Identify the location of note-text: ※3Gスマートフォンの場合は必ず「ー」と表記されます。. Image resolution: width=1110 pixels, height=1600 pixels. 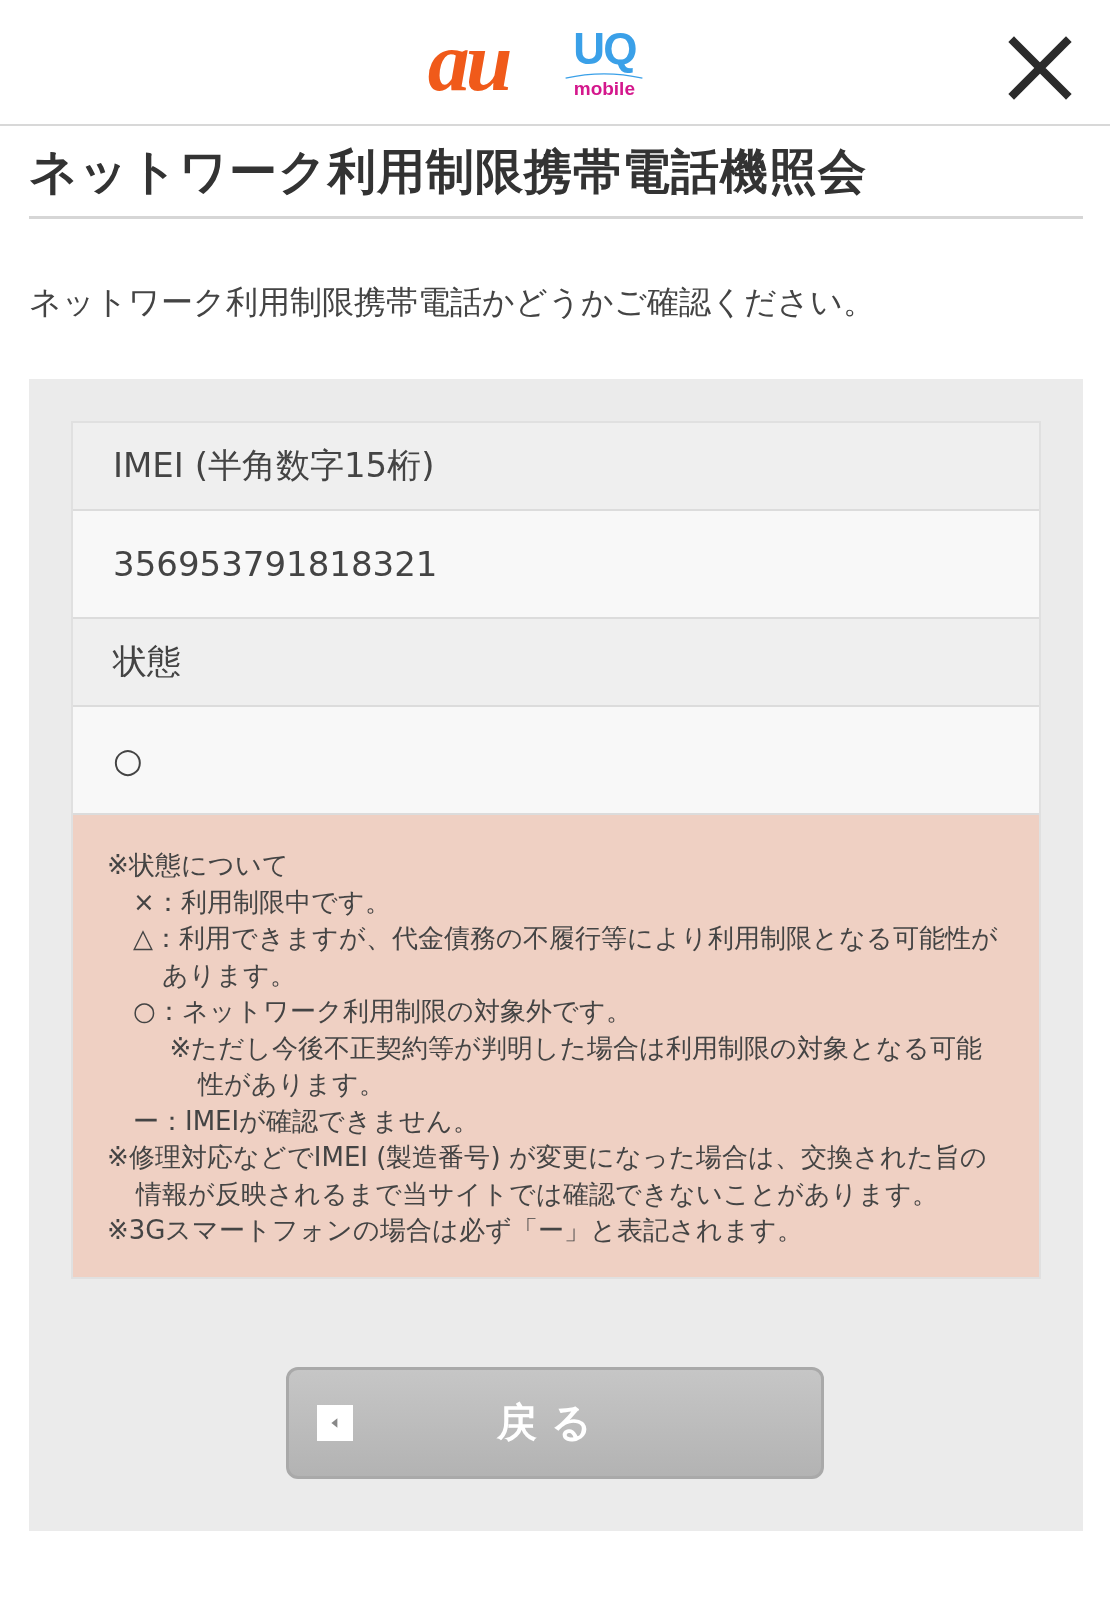
(456, 1230).